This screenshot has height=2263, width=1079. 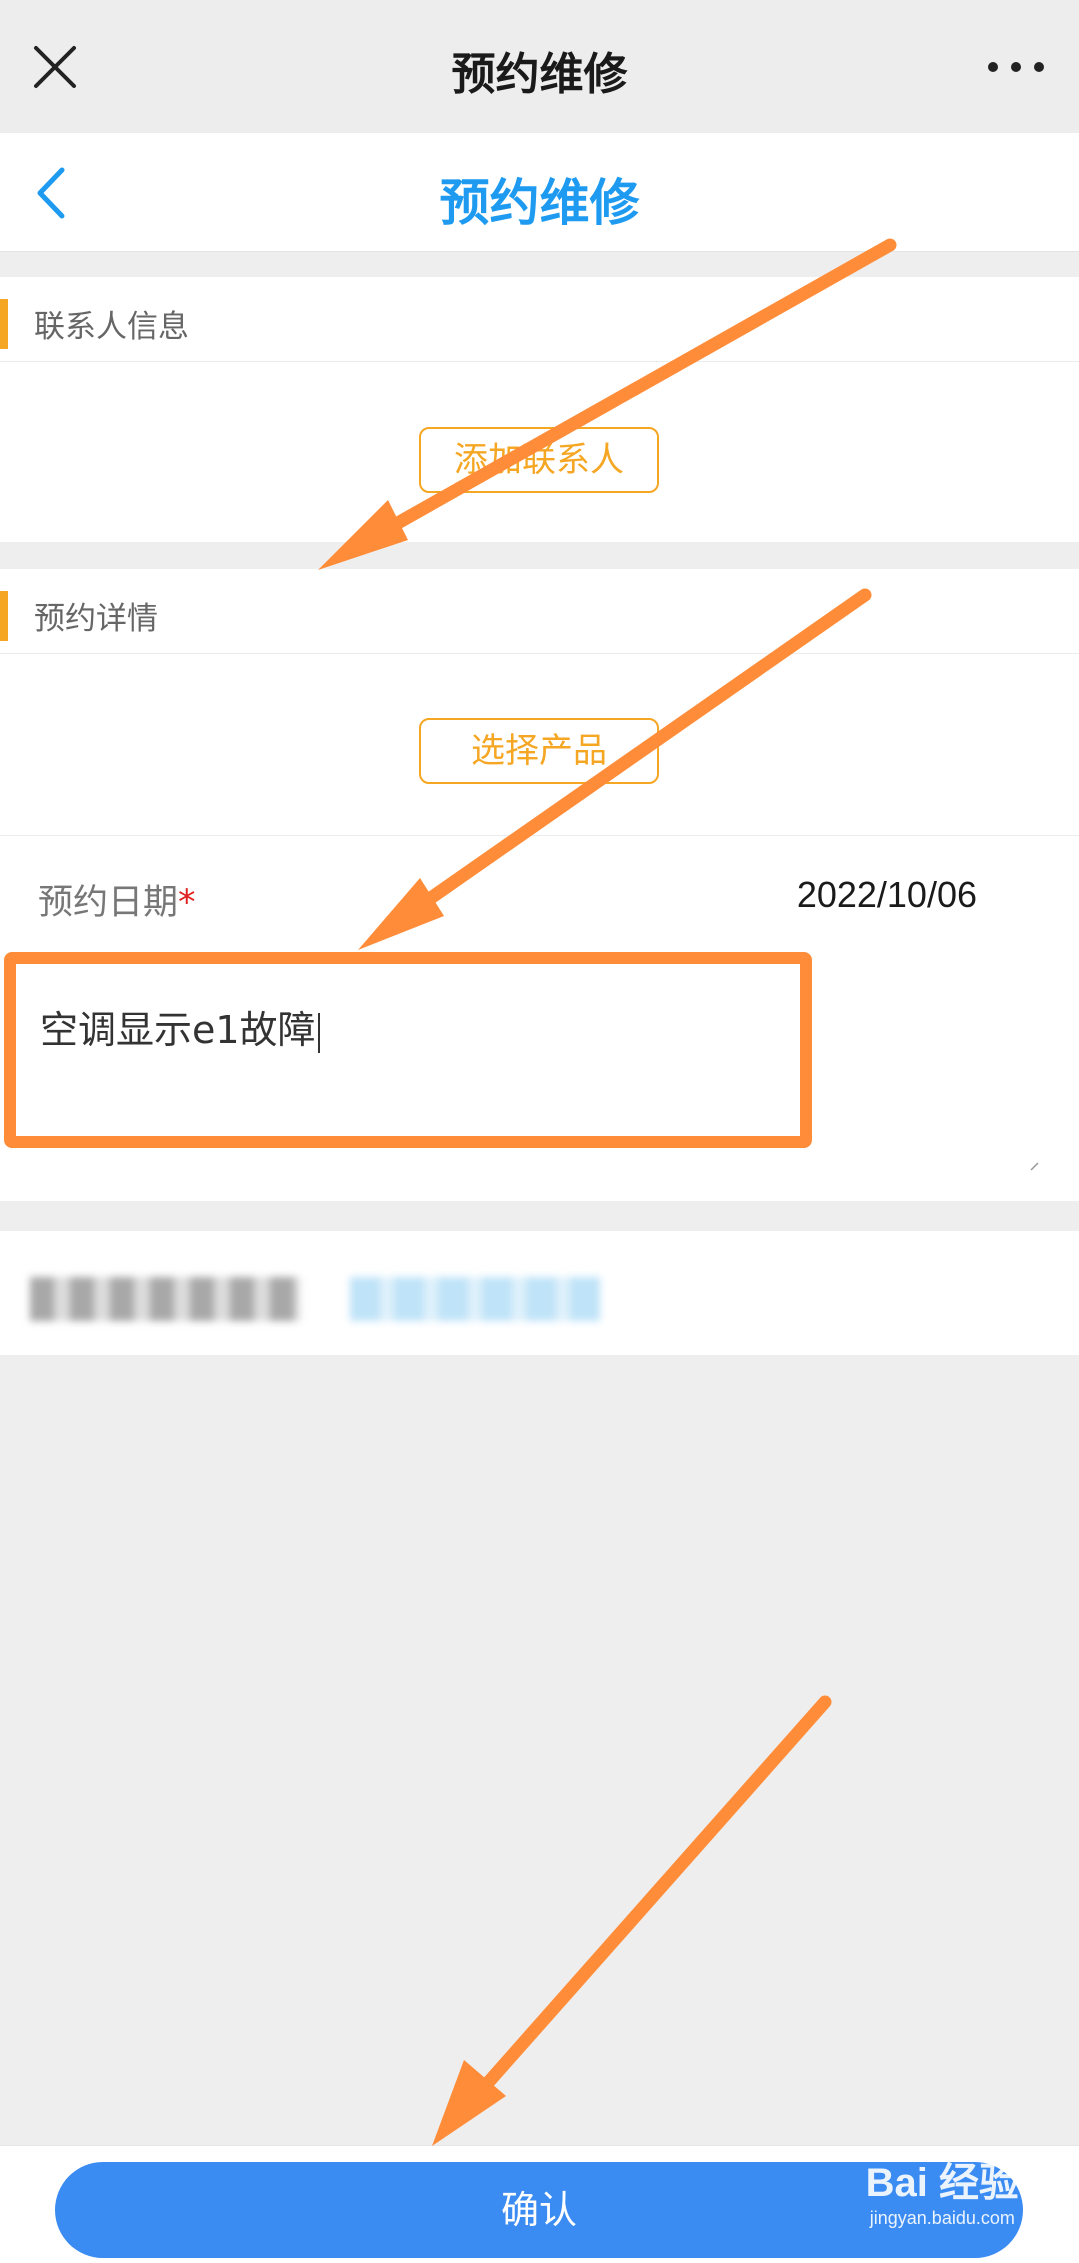 I want to click on window-title: 预约维修, so click(x=539, y=74).